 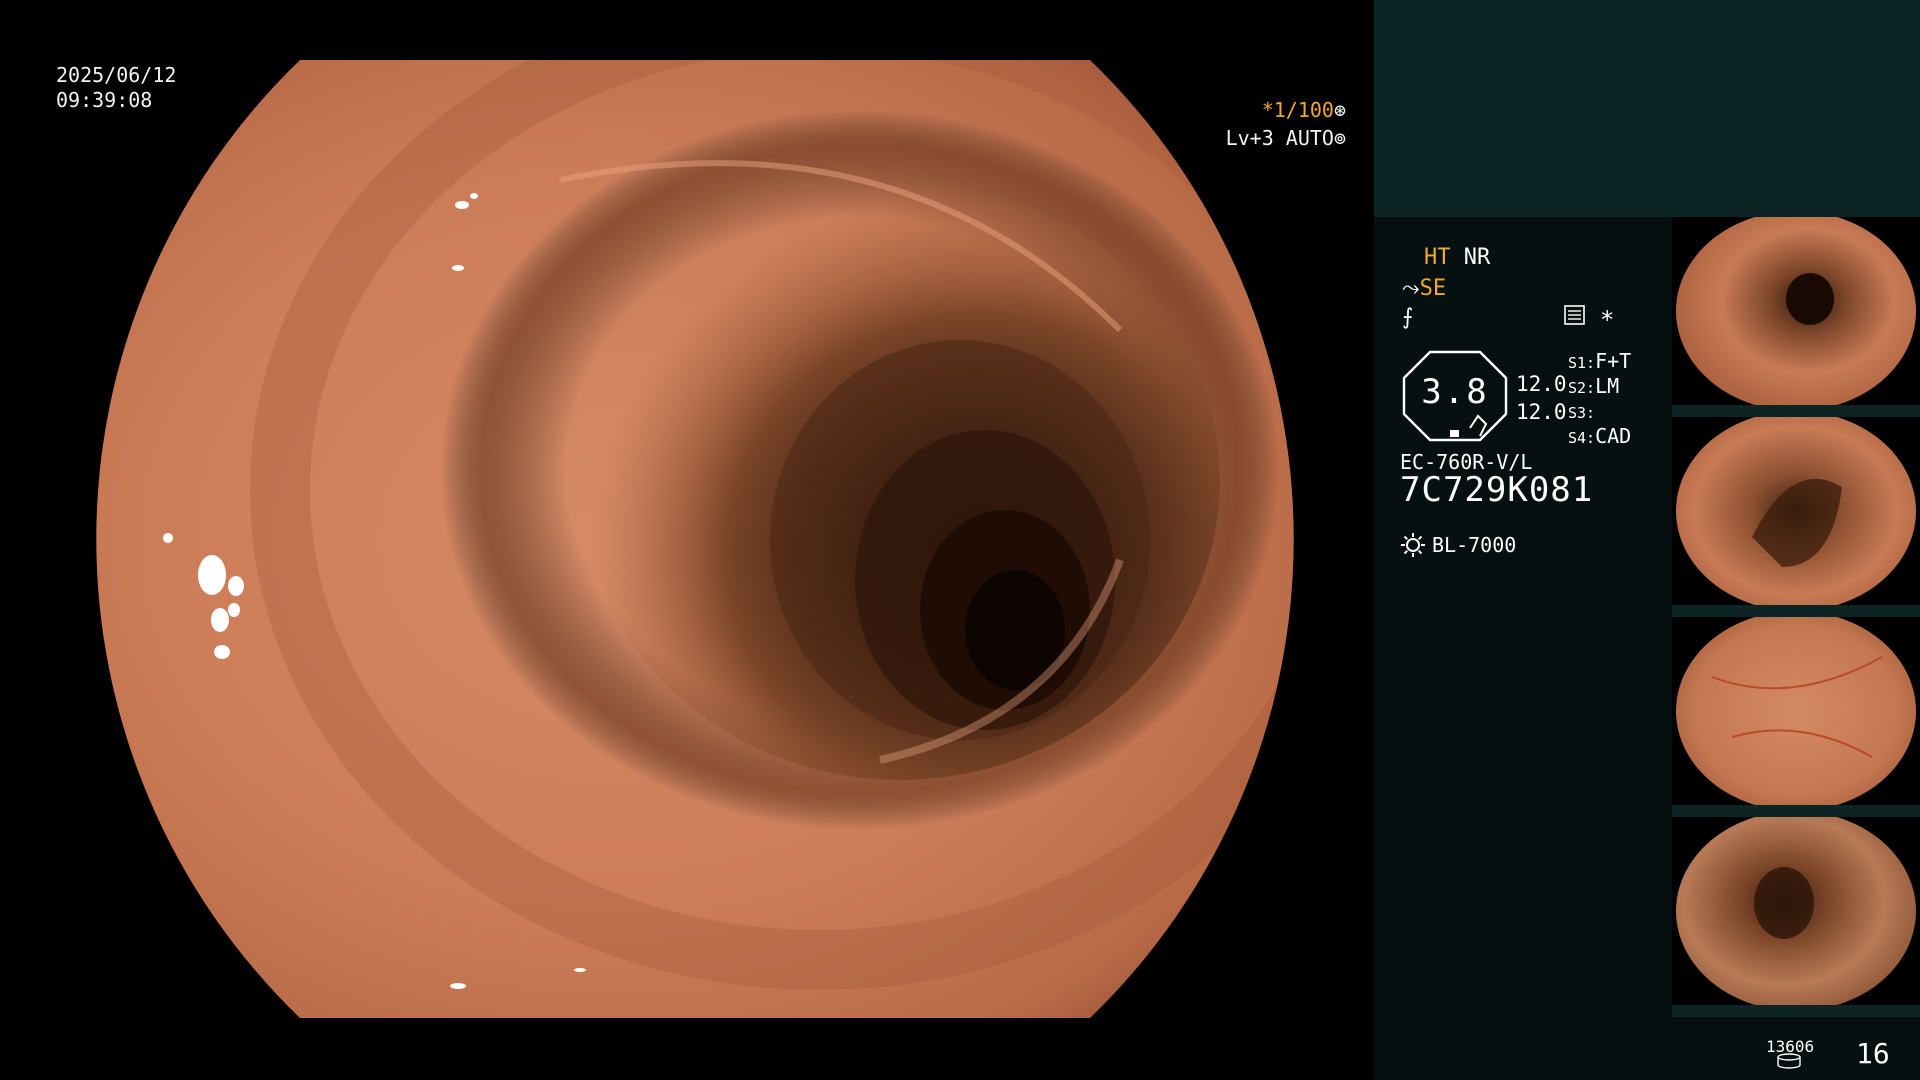 I want to click on nr-label: NR, so click(x=1477, y=257).